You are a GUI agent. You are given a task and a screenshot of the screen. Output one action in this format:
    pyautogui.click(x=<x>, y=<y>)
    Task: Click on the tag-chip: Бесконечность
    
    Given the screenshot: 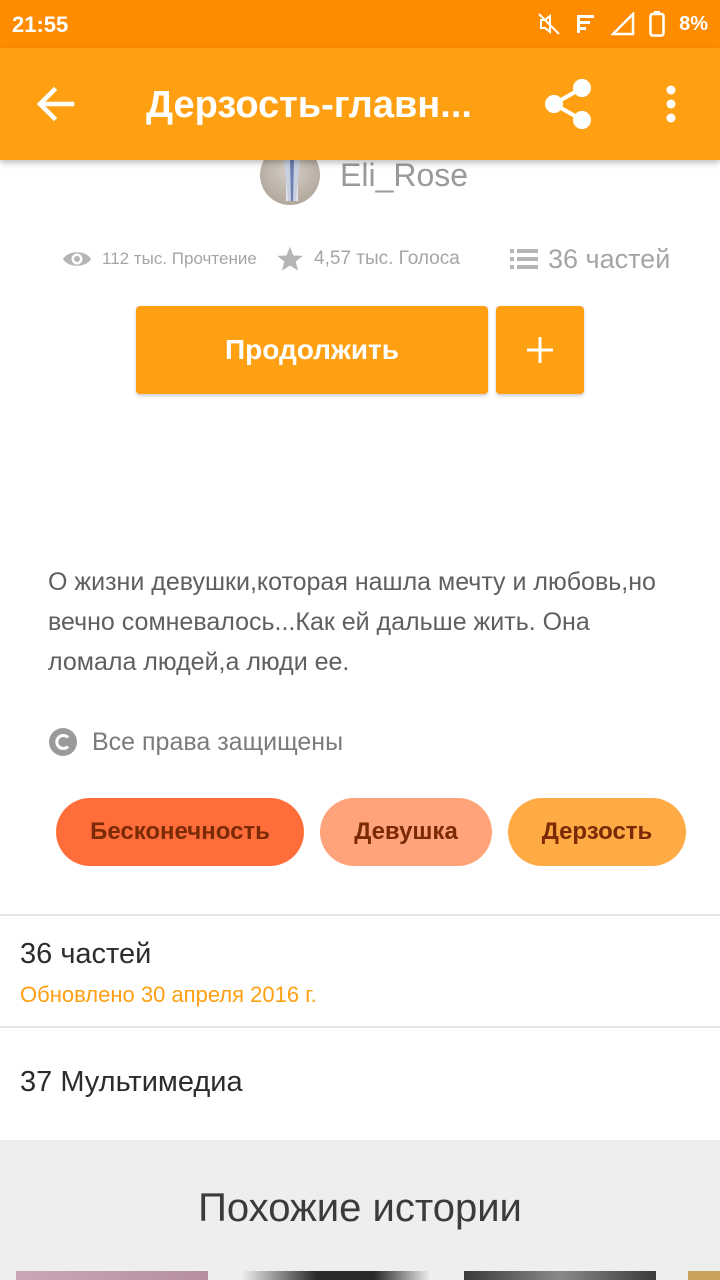 What is the action you would take?
    pyautogui.click(x=180, y=832)
    